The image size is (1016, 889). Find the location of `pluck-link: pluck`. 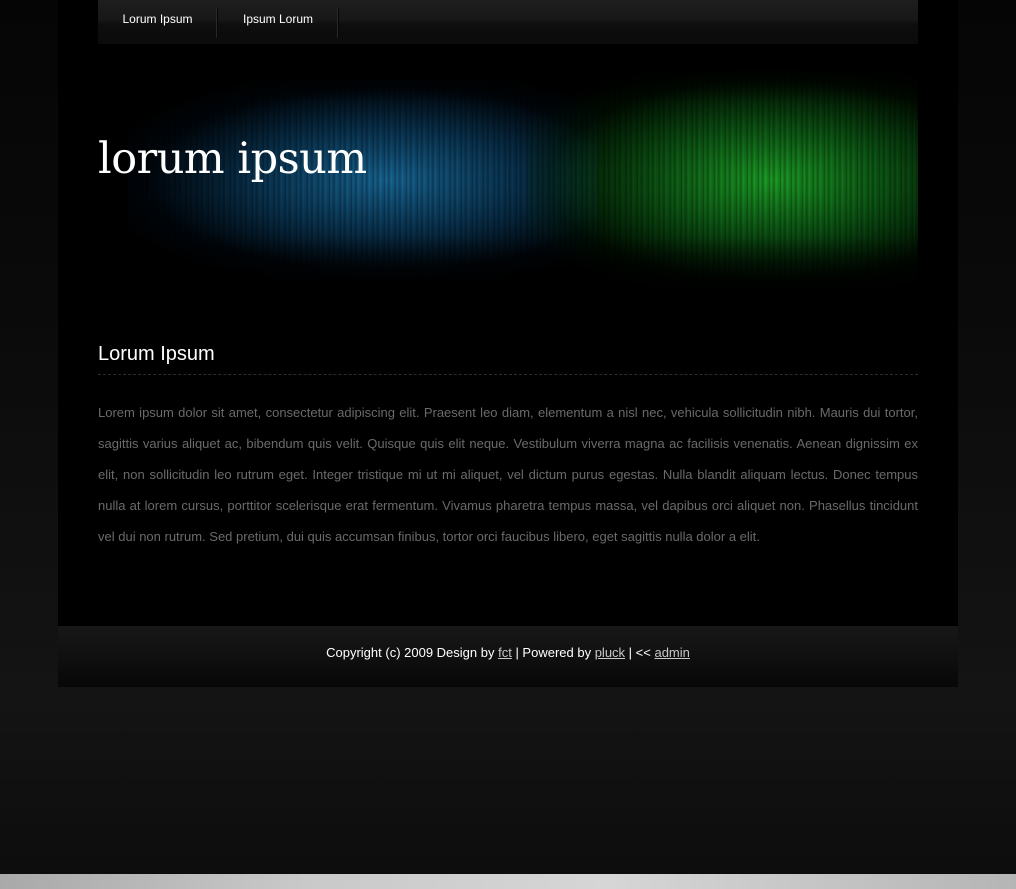

pluck-link: pluck is located at coordinates (610, 652).